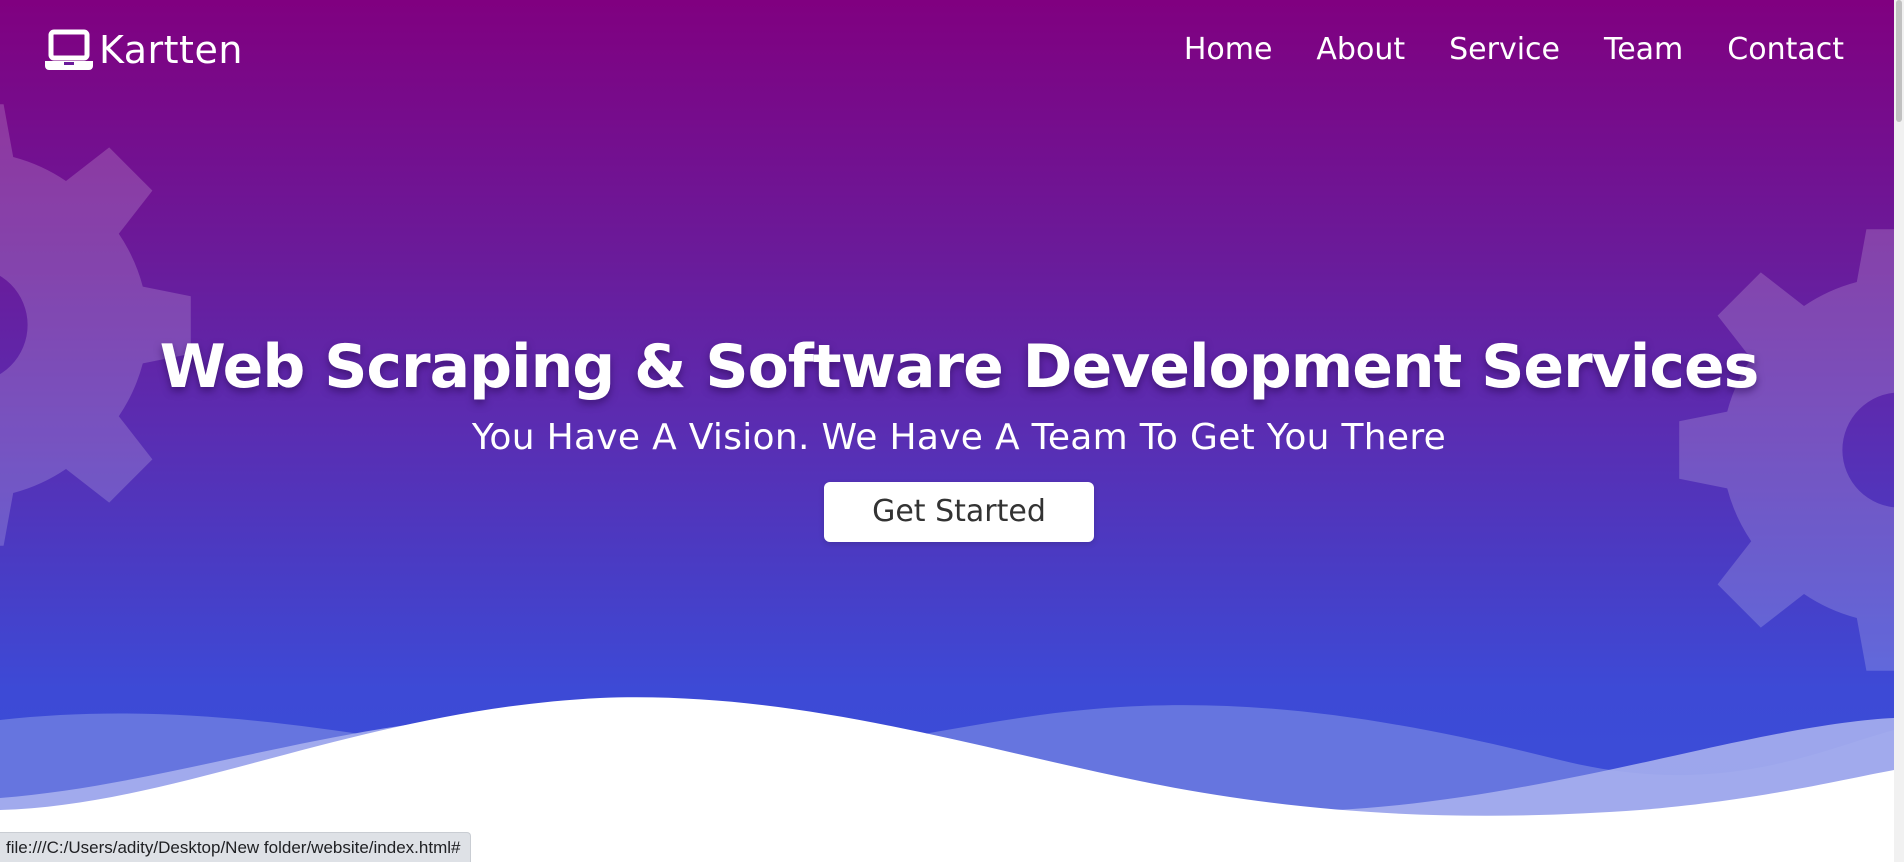  What do you see at coordinates (1360, 50) in the screenshot?
I see `nav-link-about: About` at bounding box center [1360, 50].